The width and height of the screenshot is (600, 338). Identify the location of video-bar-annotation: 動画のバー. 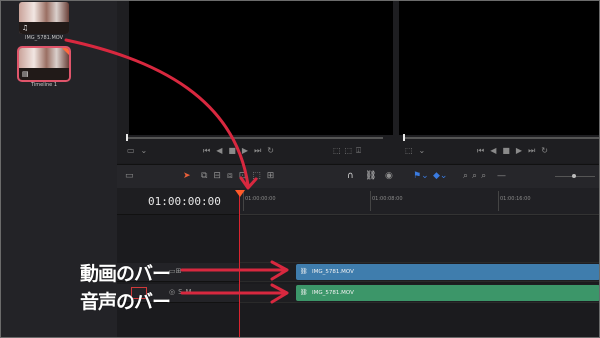
(125, 274).